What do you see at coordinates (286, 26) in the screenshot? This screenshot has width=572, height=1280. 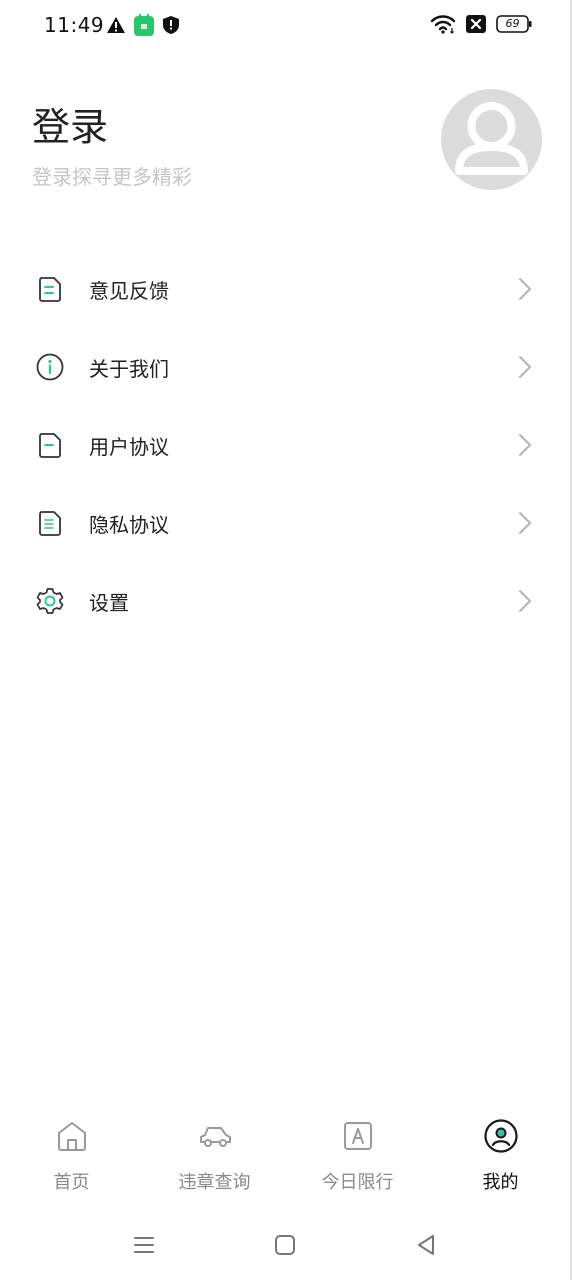 I see `status-bar: 11:49 69` at bounding box center [286, 26].